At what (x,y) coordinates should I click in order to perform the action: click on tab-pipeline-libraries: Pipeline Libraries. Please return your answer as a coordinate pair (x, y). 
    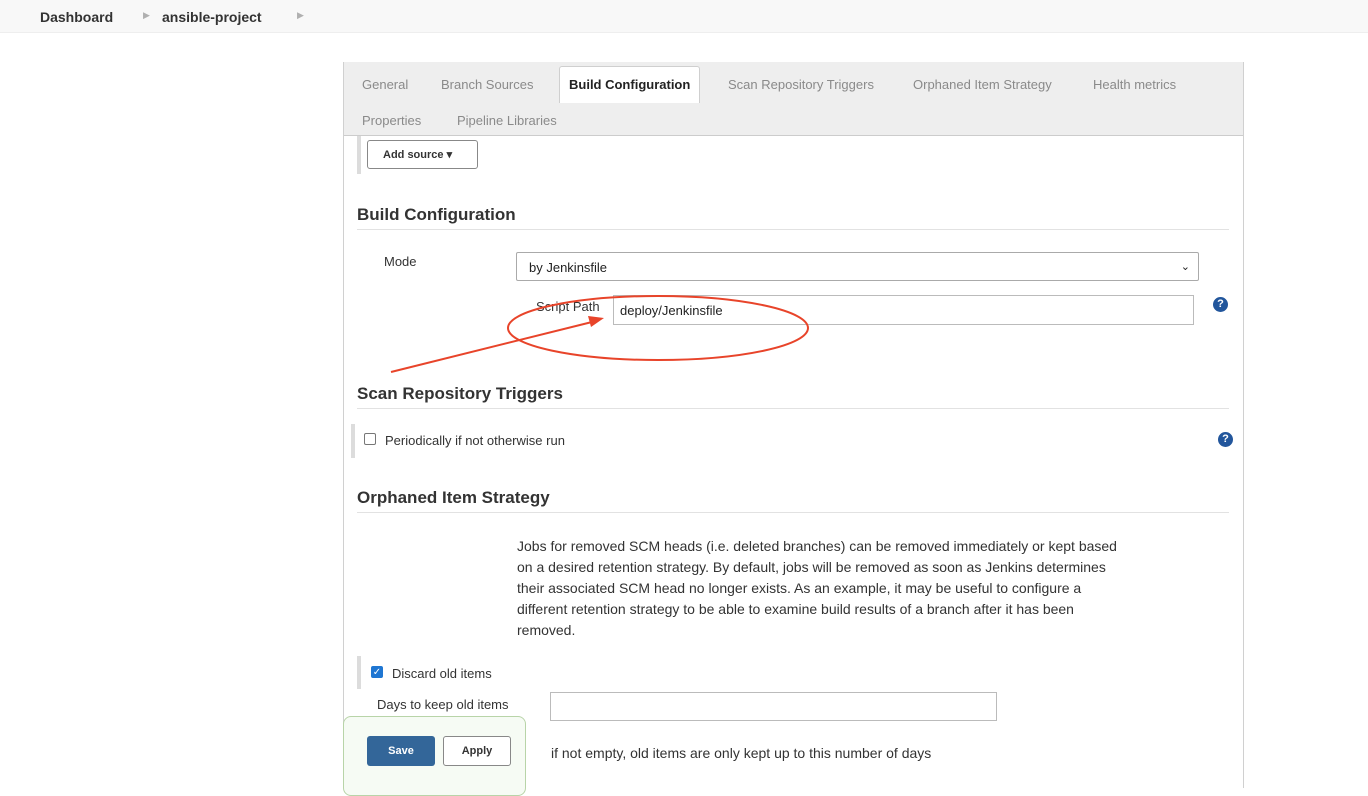
    Looking at the image, I should click on (507, 120).